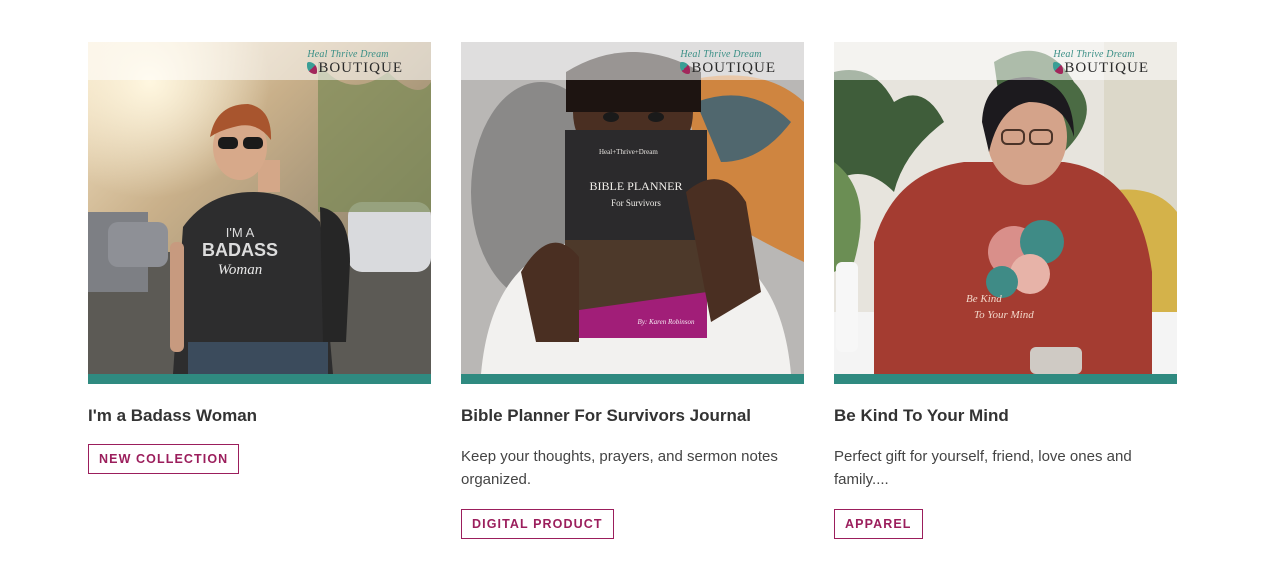 The width and height of the screenshot is (1264, 577). I want to click on book-title: BIBLE PLANNER, so click(636, 186).